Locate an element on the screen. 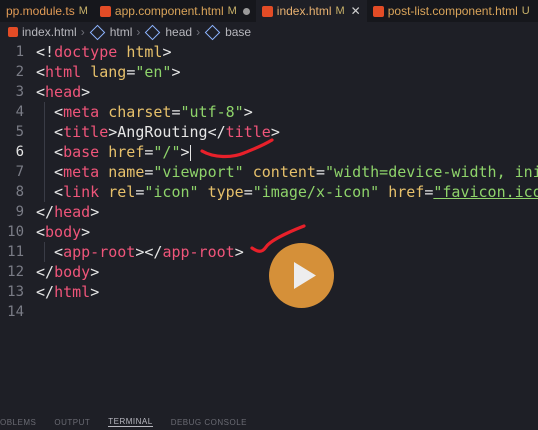 The height and width of the screenshot is (430, 538). breadcrumb-item-head: head is located at coordinates (178, 32).